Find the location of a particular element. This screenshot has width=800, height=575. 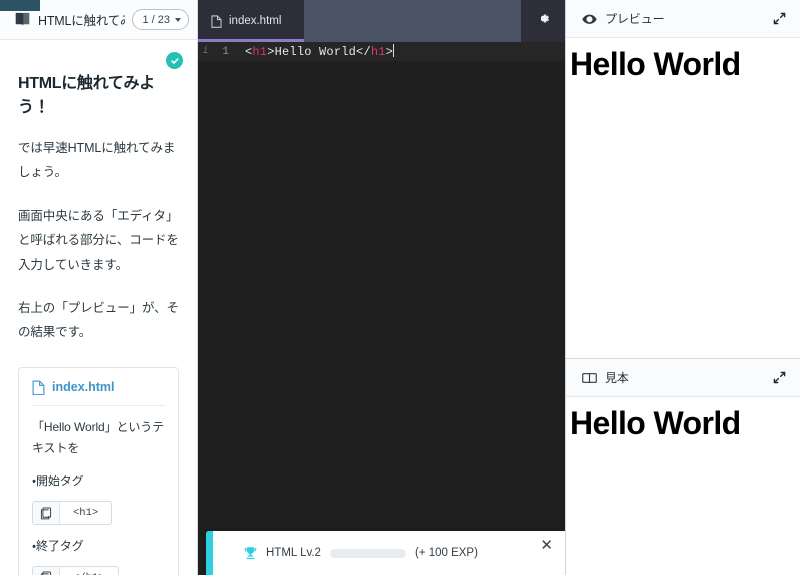

tab-bar-empty-space is located at coordinates (412, 21).